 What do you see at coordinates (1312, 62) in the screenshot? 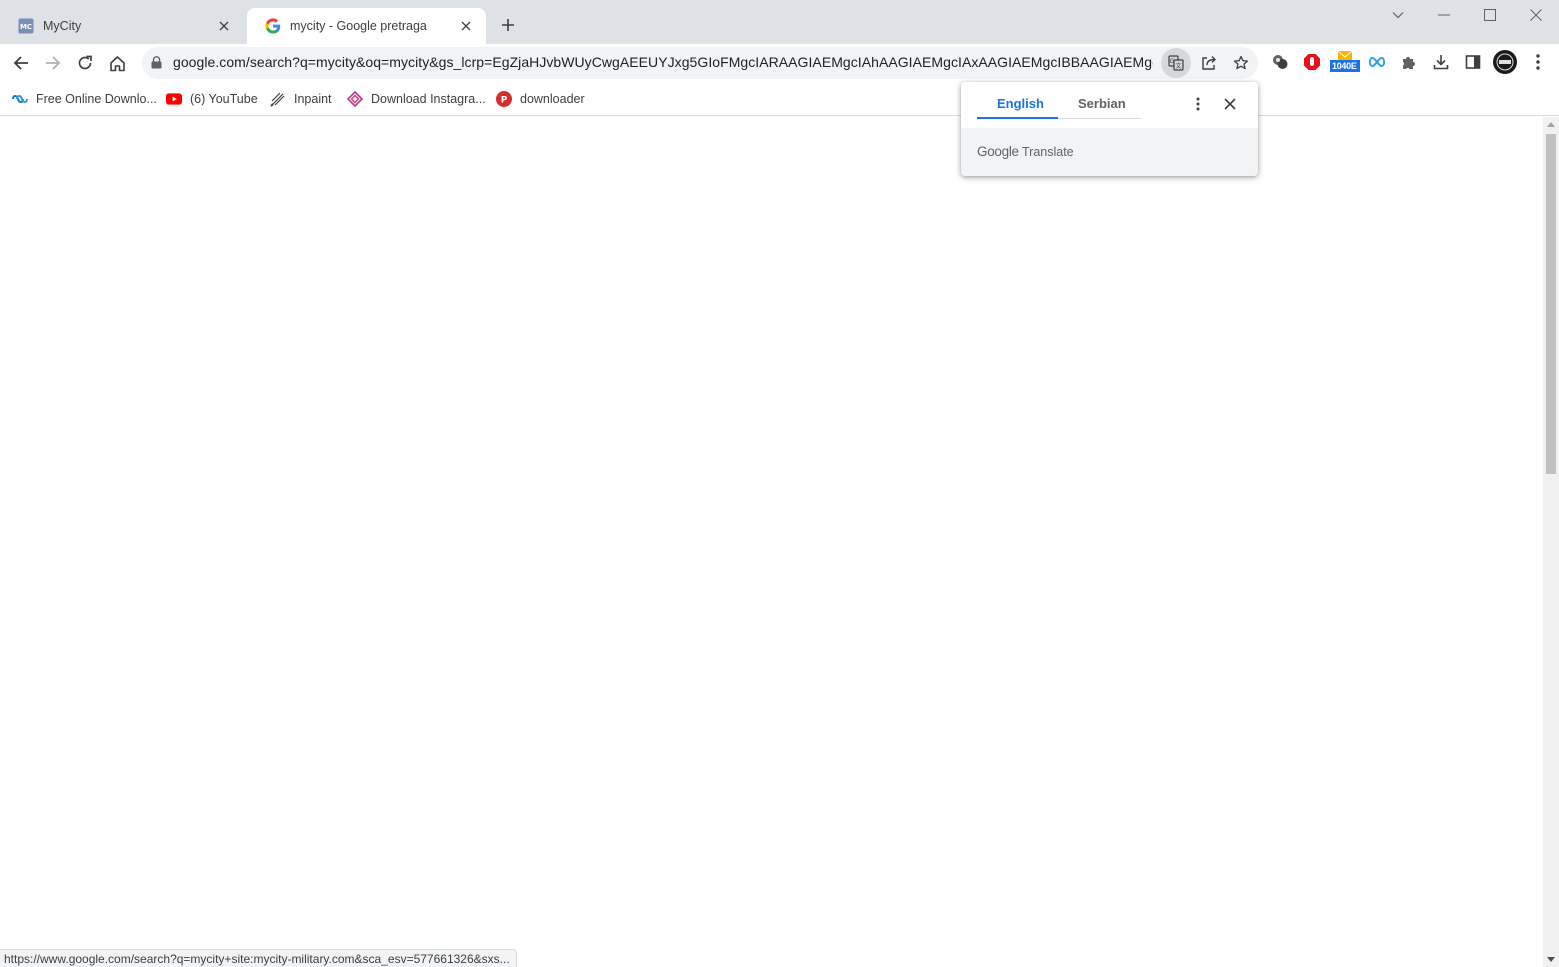
I see `adblock-icon` at bounding box center [1312, 62].